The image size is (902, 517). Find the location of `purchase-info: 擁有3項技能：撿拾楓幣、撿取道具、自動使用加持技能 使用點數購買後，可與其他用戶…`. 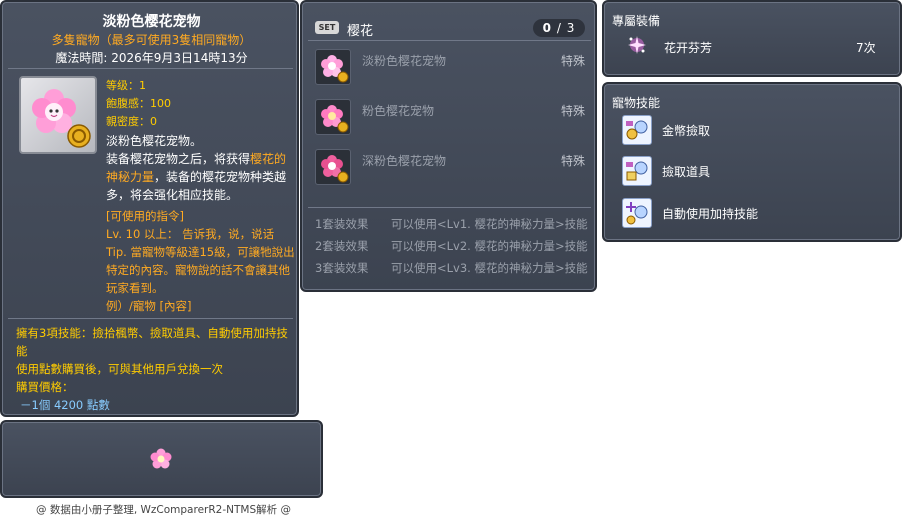

purchase-info: 擁有3項技能：撿拾楓幣、撿取道具、自動使用加持技能 使用點數購買後，可與其他用戶… is located at coordinates (154, 369).